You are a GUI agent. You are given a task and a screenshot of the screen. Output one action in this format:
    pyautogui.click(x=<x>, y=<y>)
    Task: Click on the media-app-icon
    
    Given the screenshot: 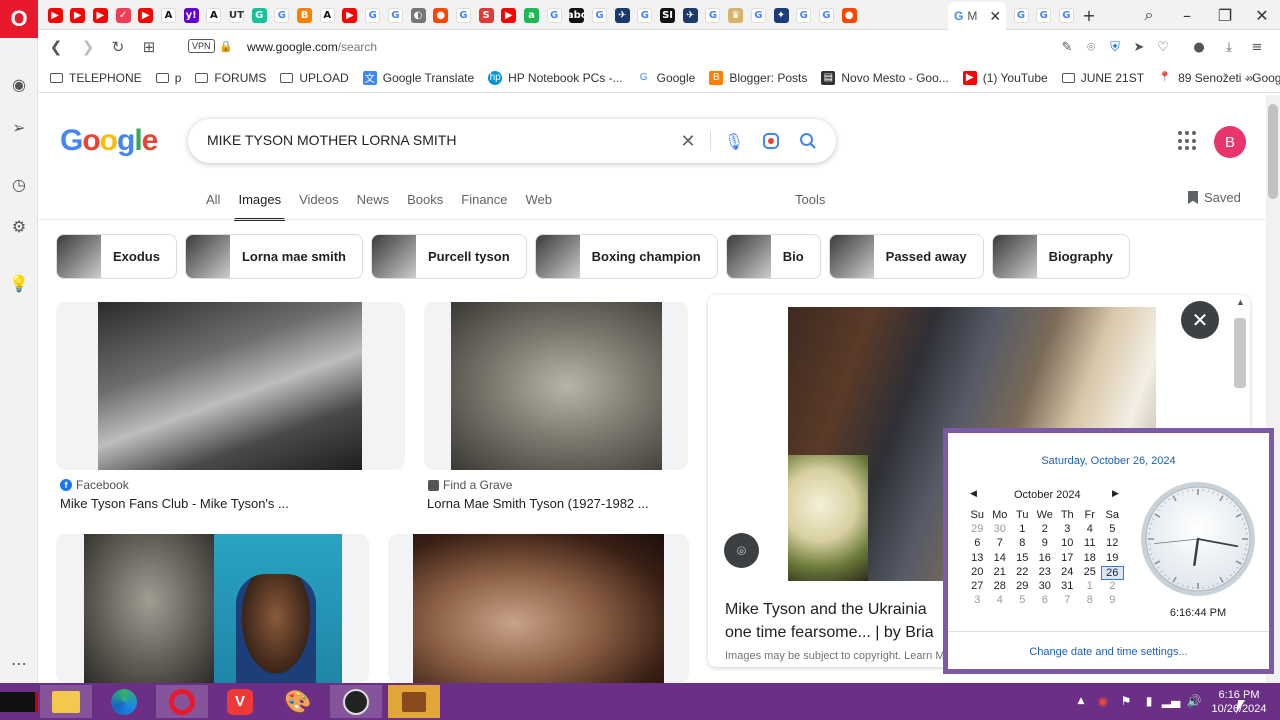 What is the action you would take?
    pyautogui.click(x=414, y=701)
    